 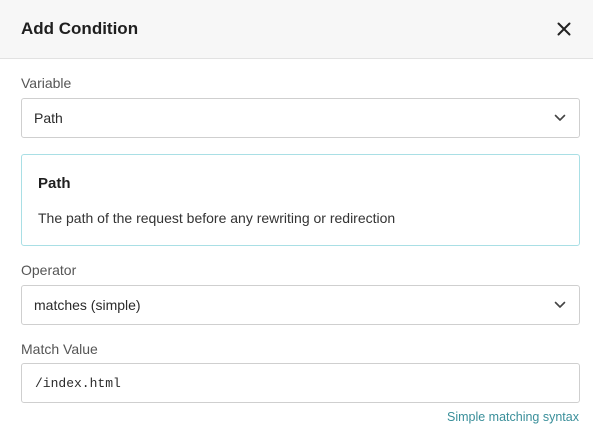 I want to click on close-button, so click(x=564, y=29).